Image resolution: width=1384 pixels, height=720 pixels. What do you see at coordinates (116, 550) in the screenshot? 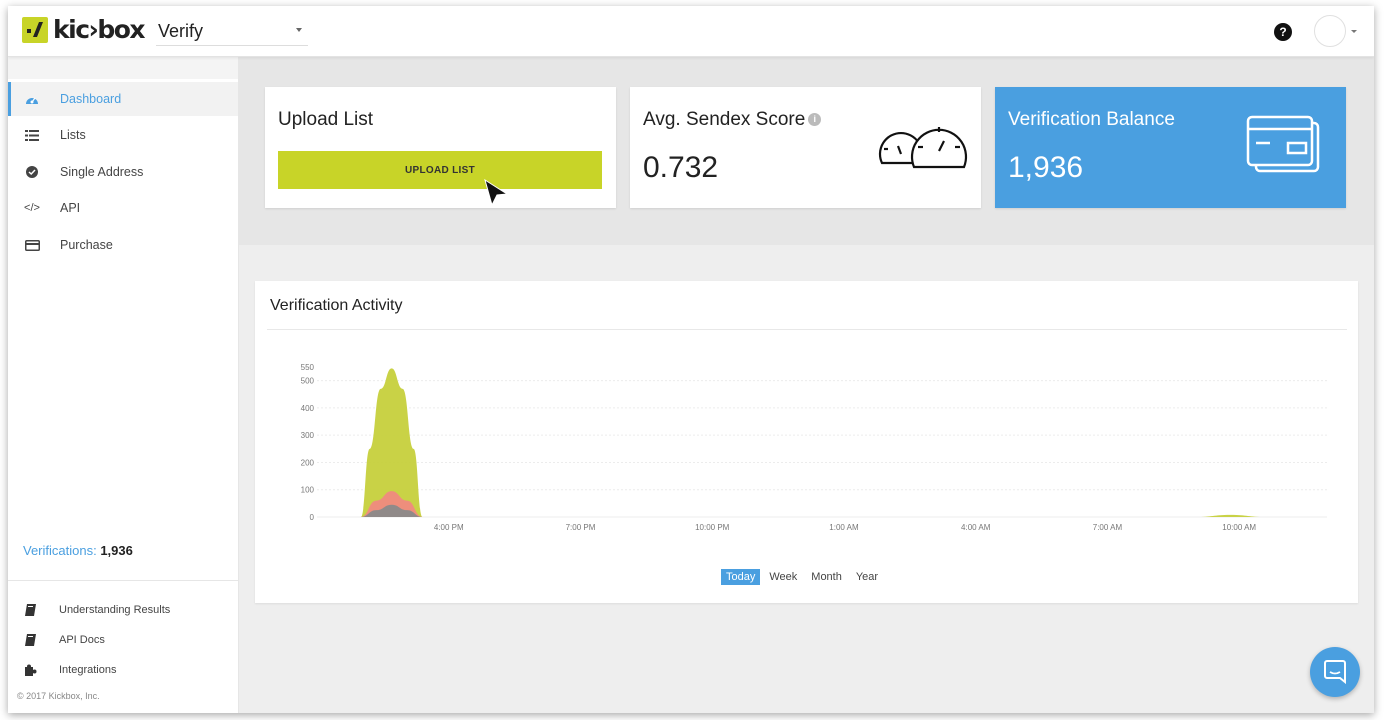
I see `verifications-value: 1,936` at bounding box center [116, 550].